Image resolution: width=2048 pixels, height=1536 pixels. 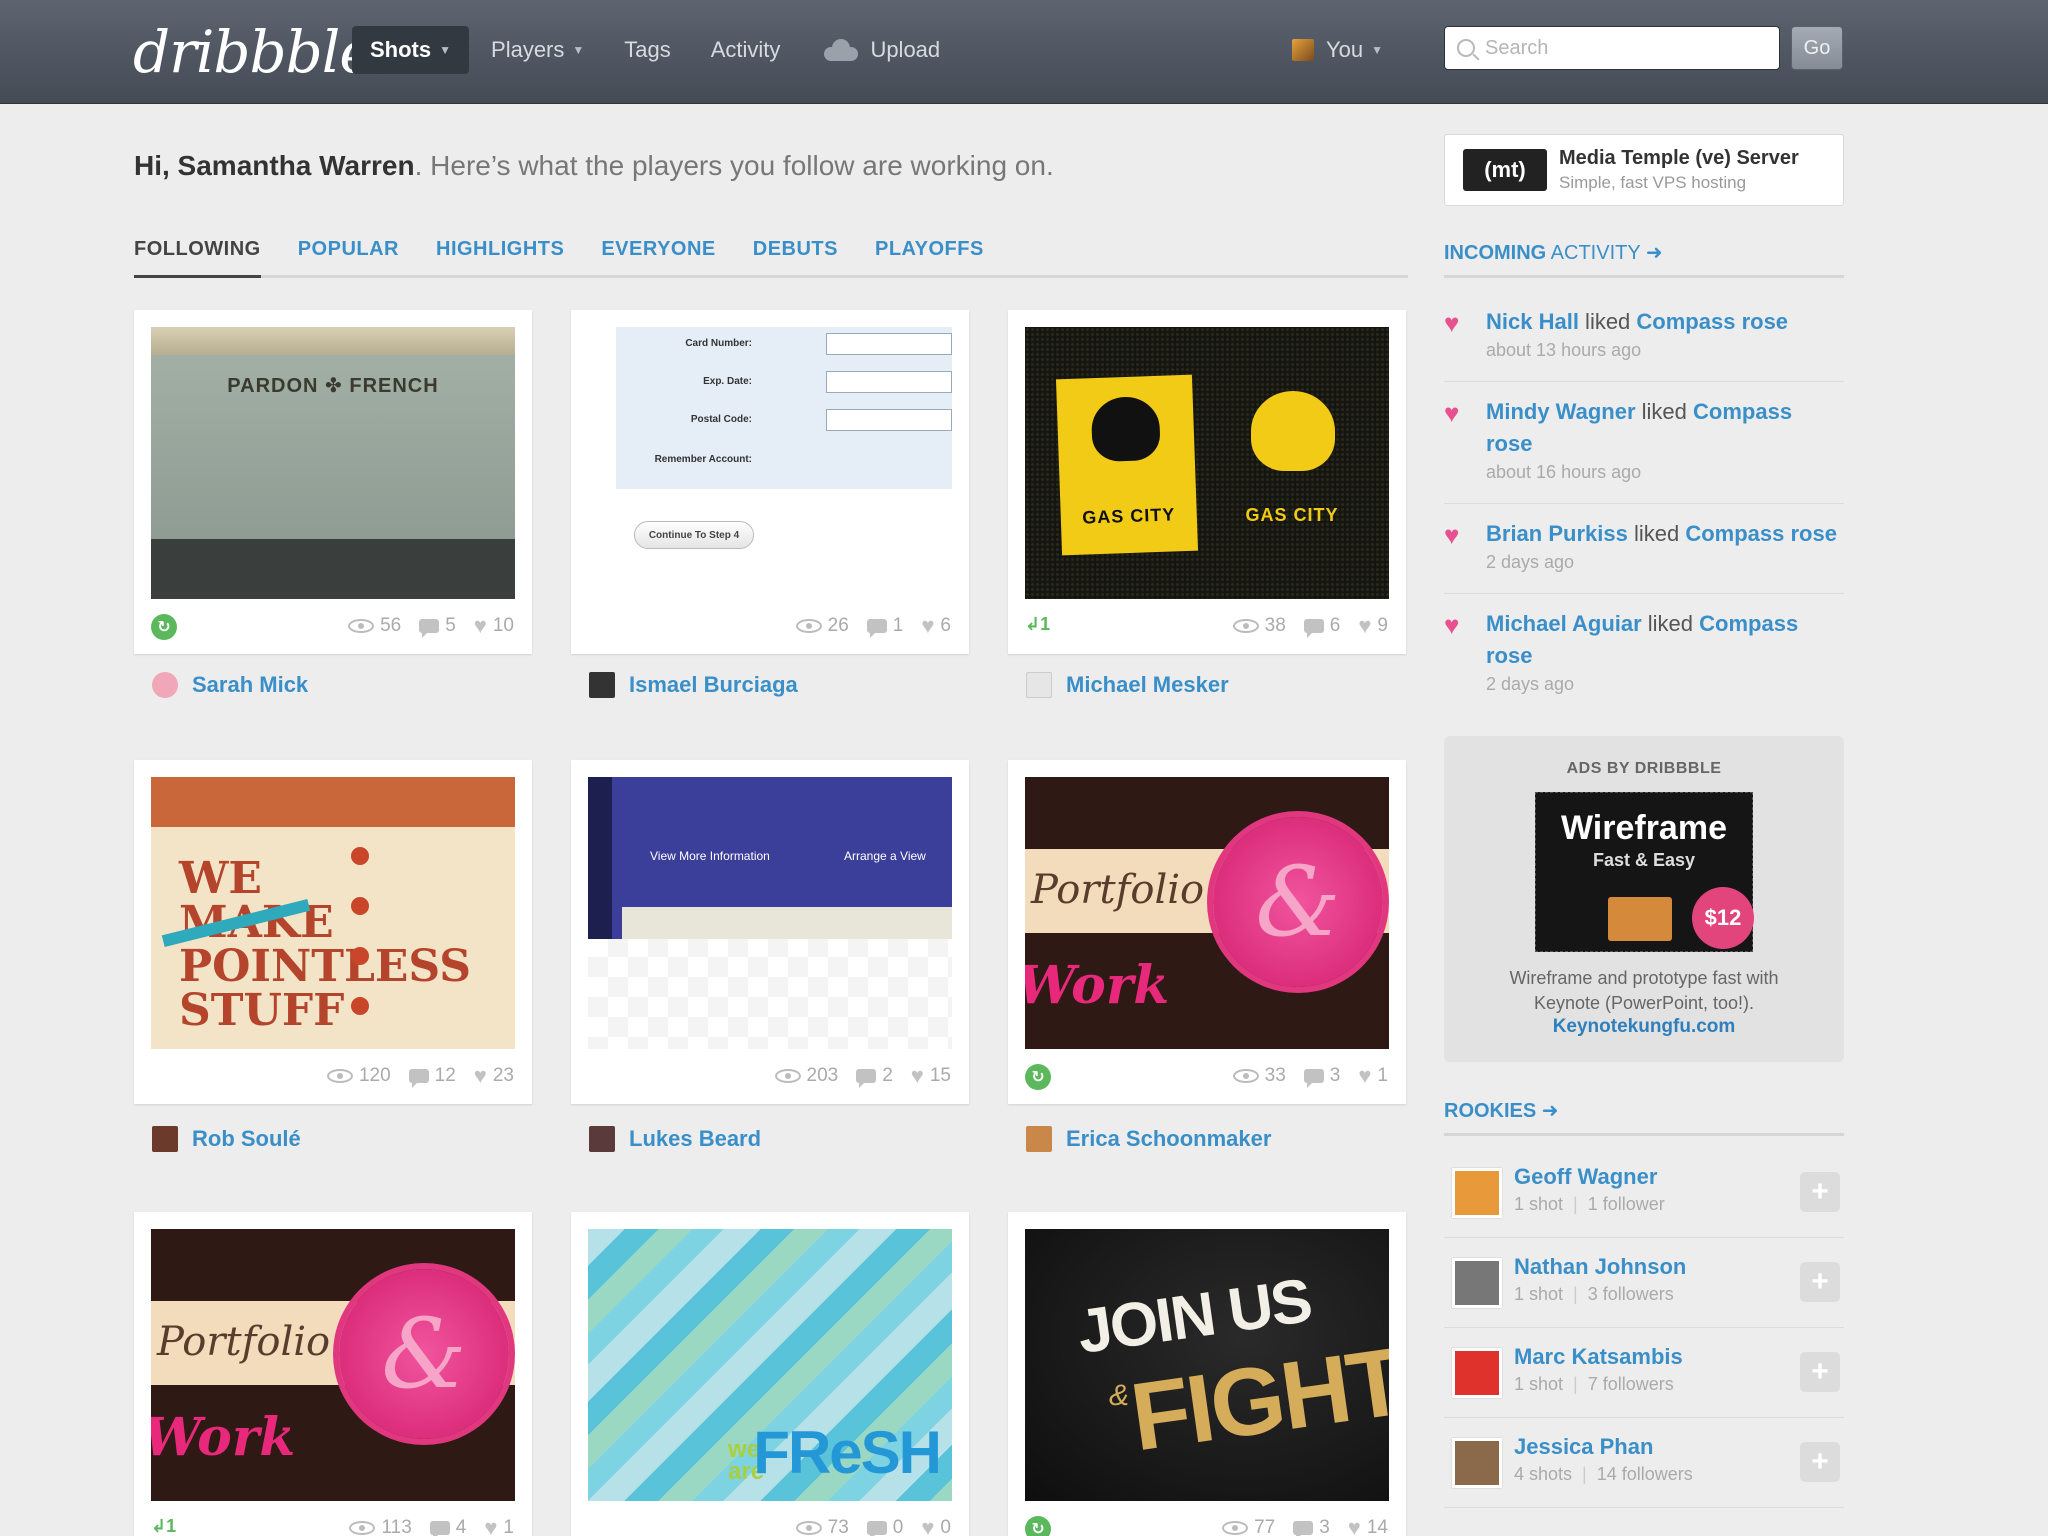 What do you see at coordinates (693, 685) in the screenshot?
I see `player-link: Ismael Burciaga` at bounding box center [693, 685].